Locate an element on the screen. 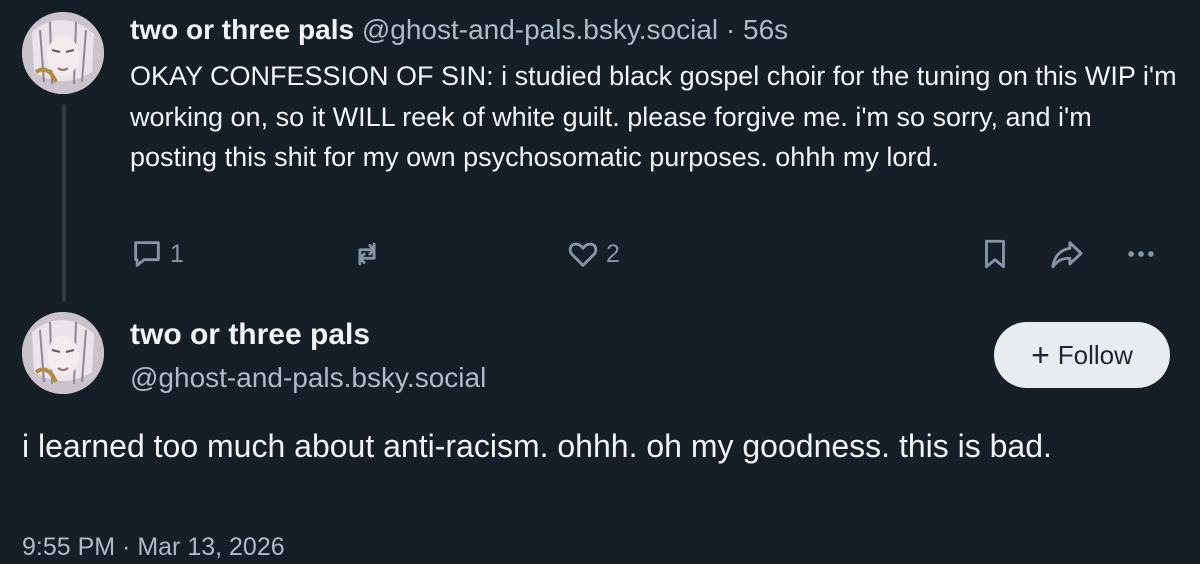 The image size is (1200, 564). bookmark-button is located at coordinates (995, 254).